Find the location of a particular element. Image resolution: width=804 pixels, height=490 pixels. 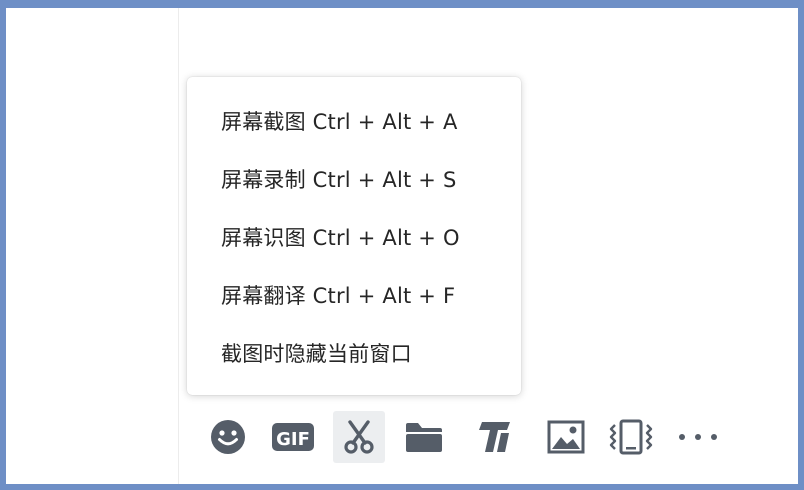

more-button is located at coordinates (698, 437).